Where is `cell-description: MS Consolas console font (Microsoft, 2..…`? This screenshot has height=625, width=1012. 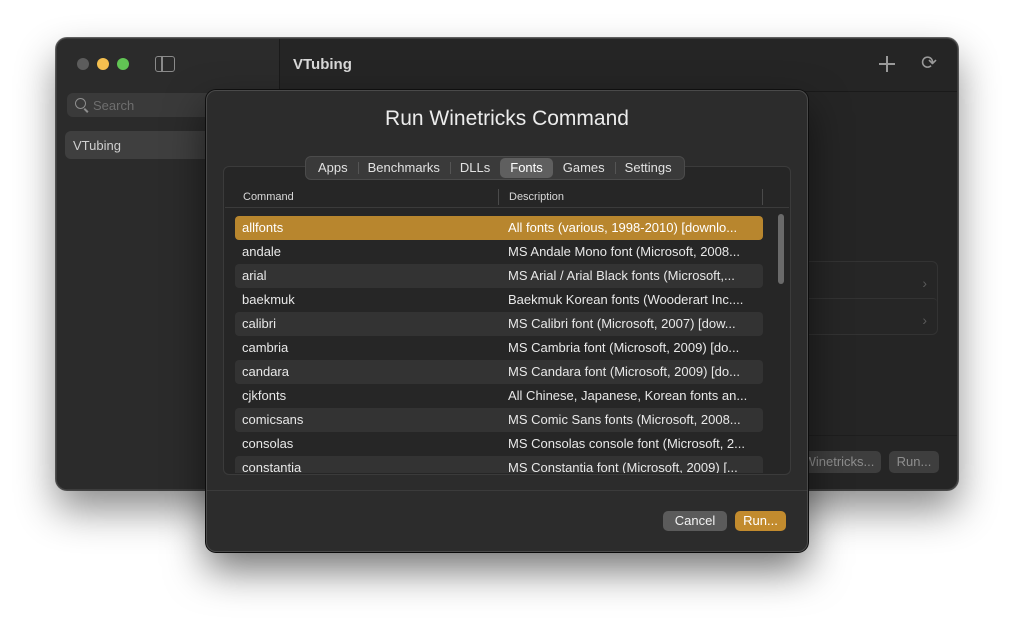 cell-description: MS Consolas console font (Microsoft, 2..… is located at coordinates (626, 443).